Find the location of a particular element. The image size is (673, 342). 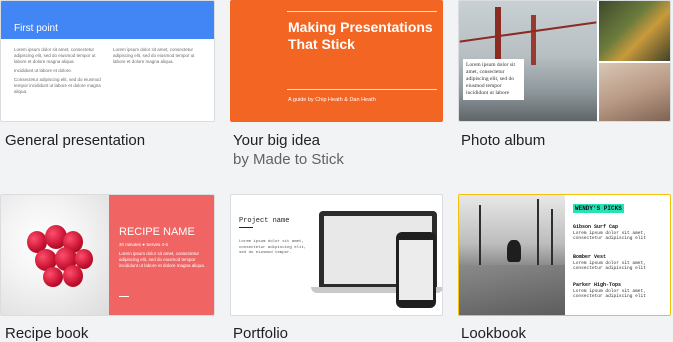

preview-title: First point is located at coordinates (36, 28).